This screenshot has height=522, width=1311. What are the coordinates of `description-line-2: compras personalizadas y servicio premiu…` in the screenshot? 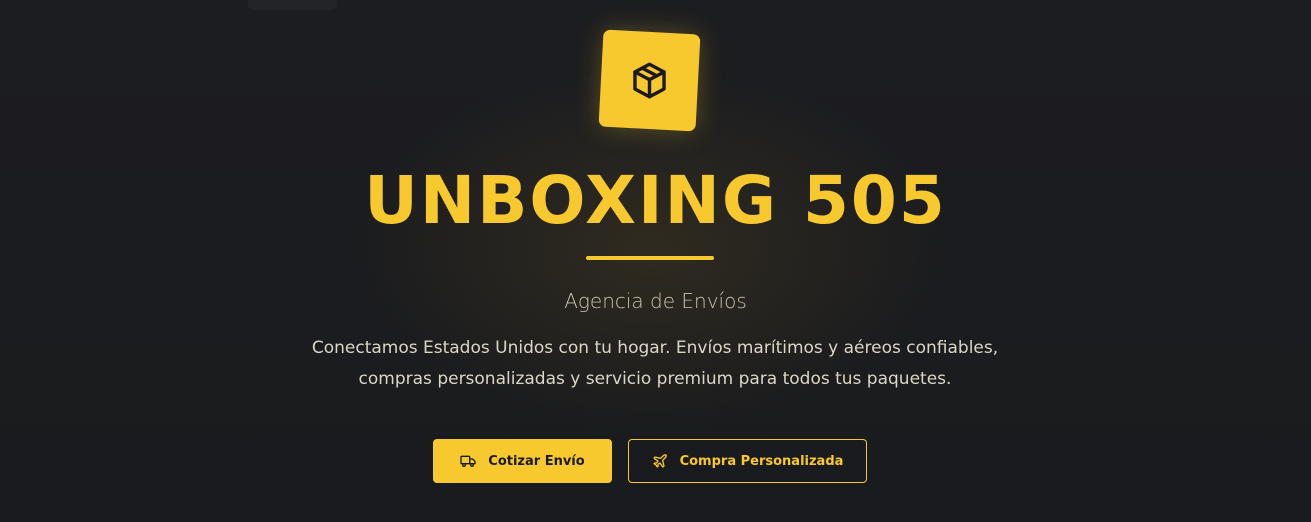 It's located at (655, 379).